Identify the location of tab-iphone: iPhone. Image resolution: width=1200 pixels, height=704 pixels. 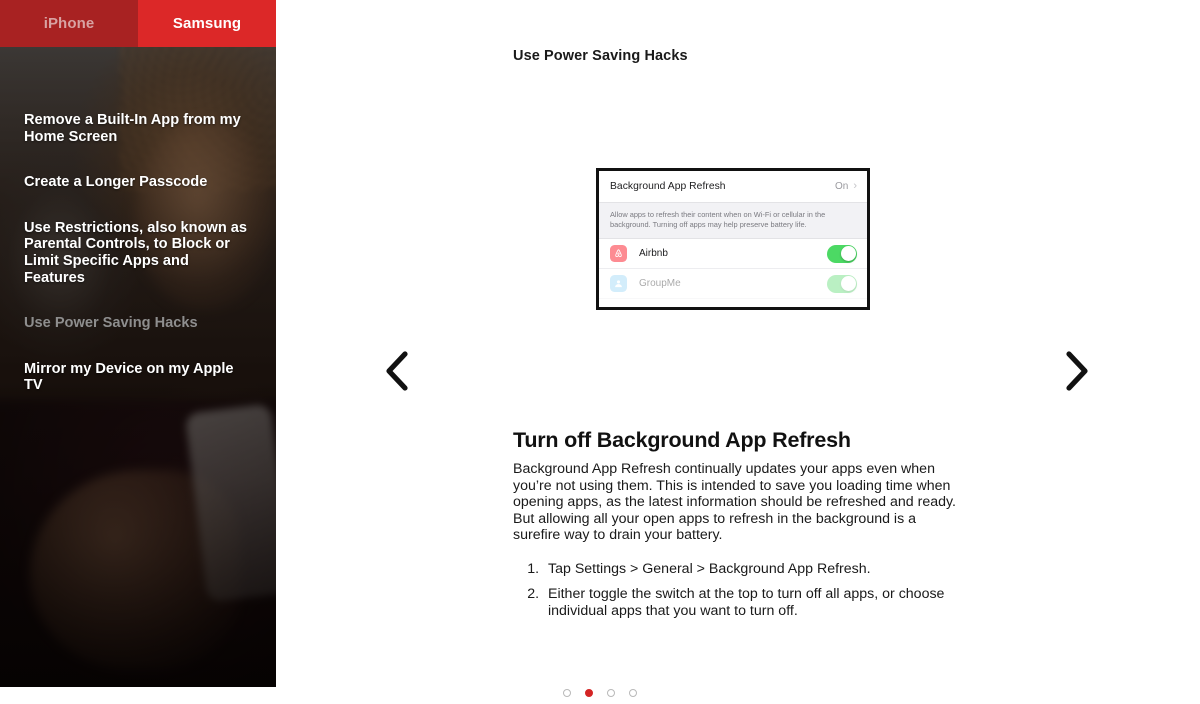
(69, 23).